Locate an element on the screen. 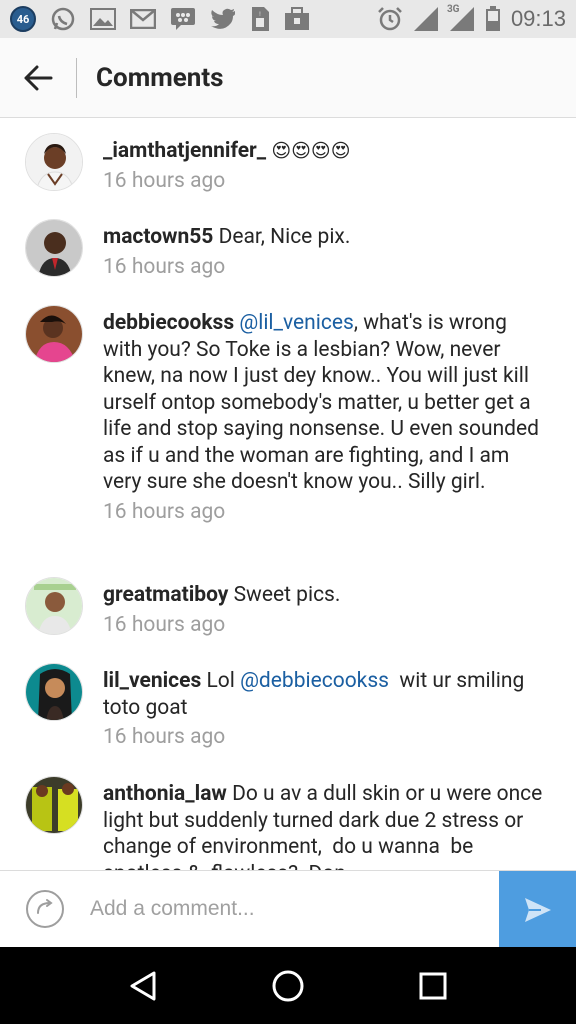 The image size is (576, 1024). add-comment-bar is located at coordinates (288, 909).